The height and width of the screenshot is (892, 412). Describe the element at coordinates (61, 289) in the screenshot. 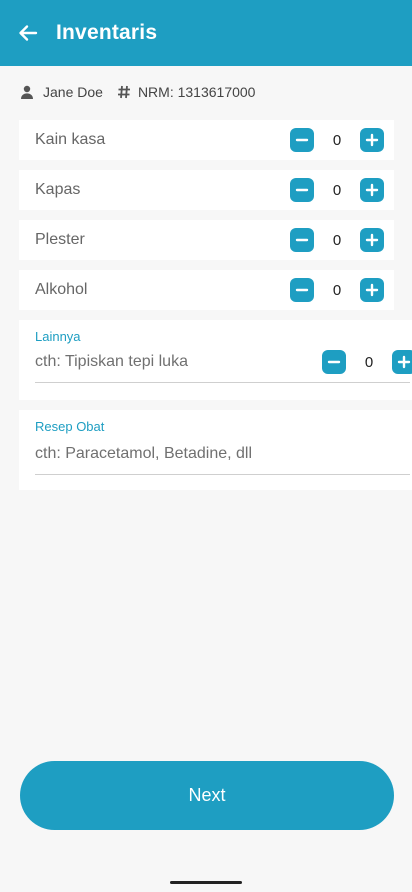

I see `item-label: Alkohol` at that location.